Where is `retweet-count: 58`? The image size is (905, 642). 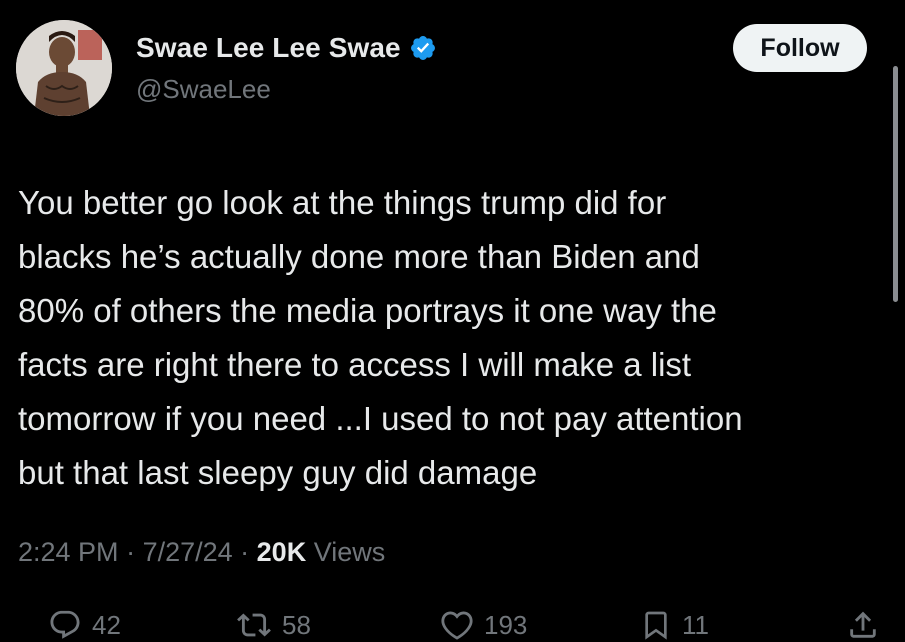 retweet-count: 58 is located at coordinates (296, 624).